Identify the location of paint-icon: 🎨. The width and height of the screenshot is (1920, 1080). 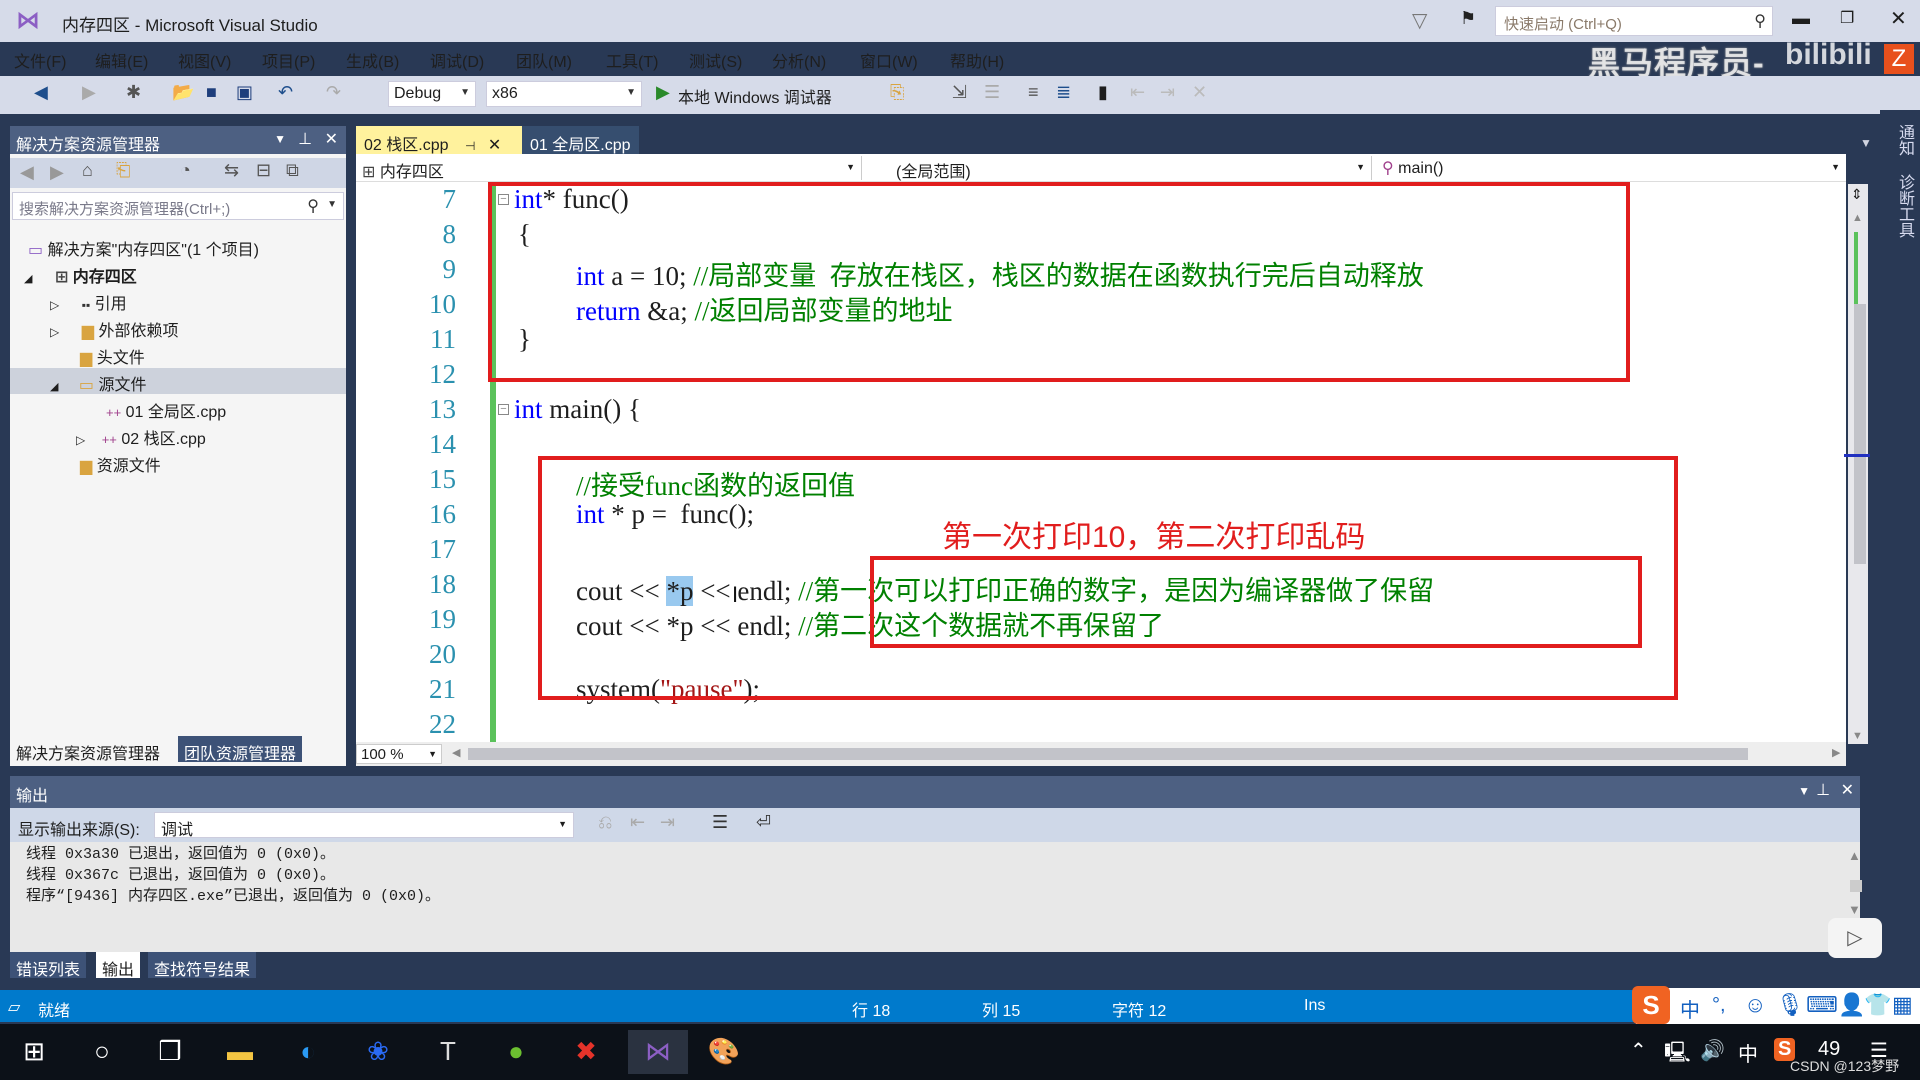
(724, 1051).